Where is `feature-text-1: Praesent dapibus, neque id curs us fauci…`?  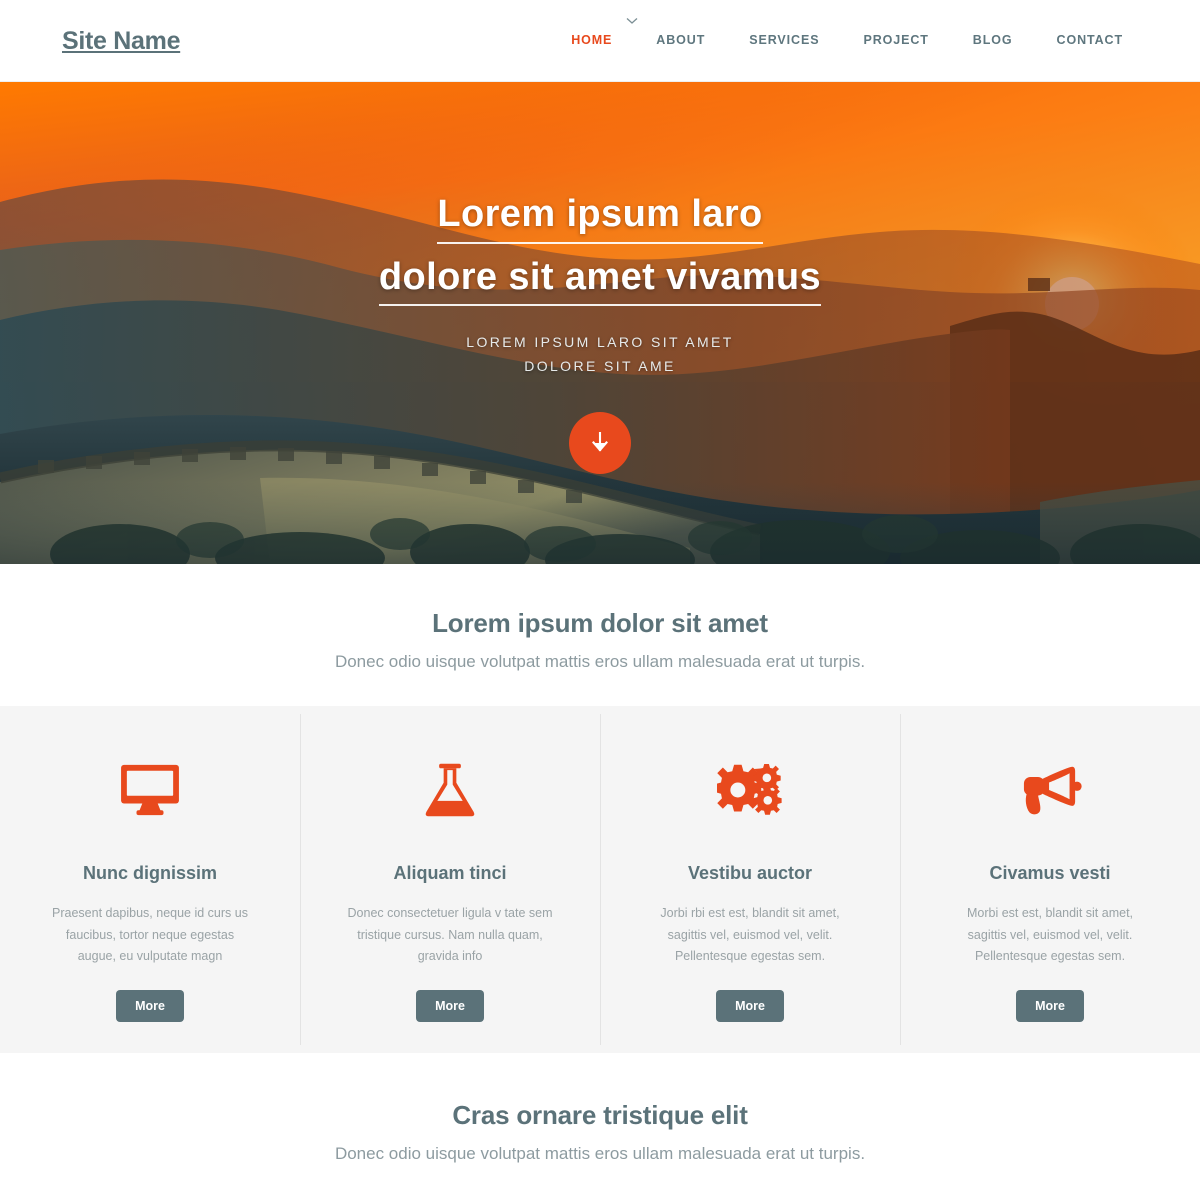
feature-text-1: Praesent dapibus, neque id curs us fauci… is located at coordinates (150, 934).